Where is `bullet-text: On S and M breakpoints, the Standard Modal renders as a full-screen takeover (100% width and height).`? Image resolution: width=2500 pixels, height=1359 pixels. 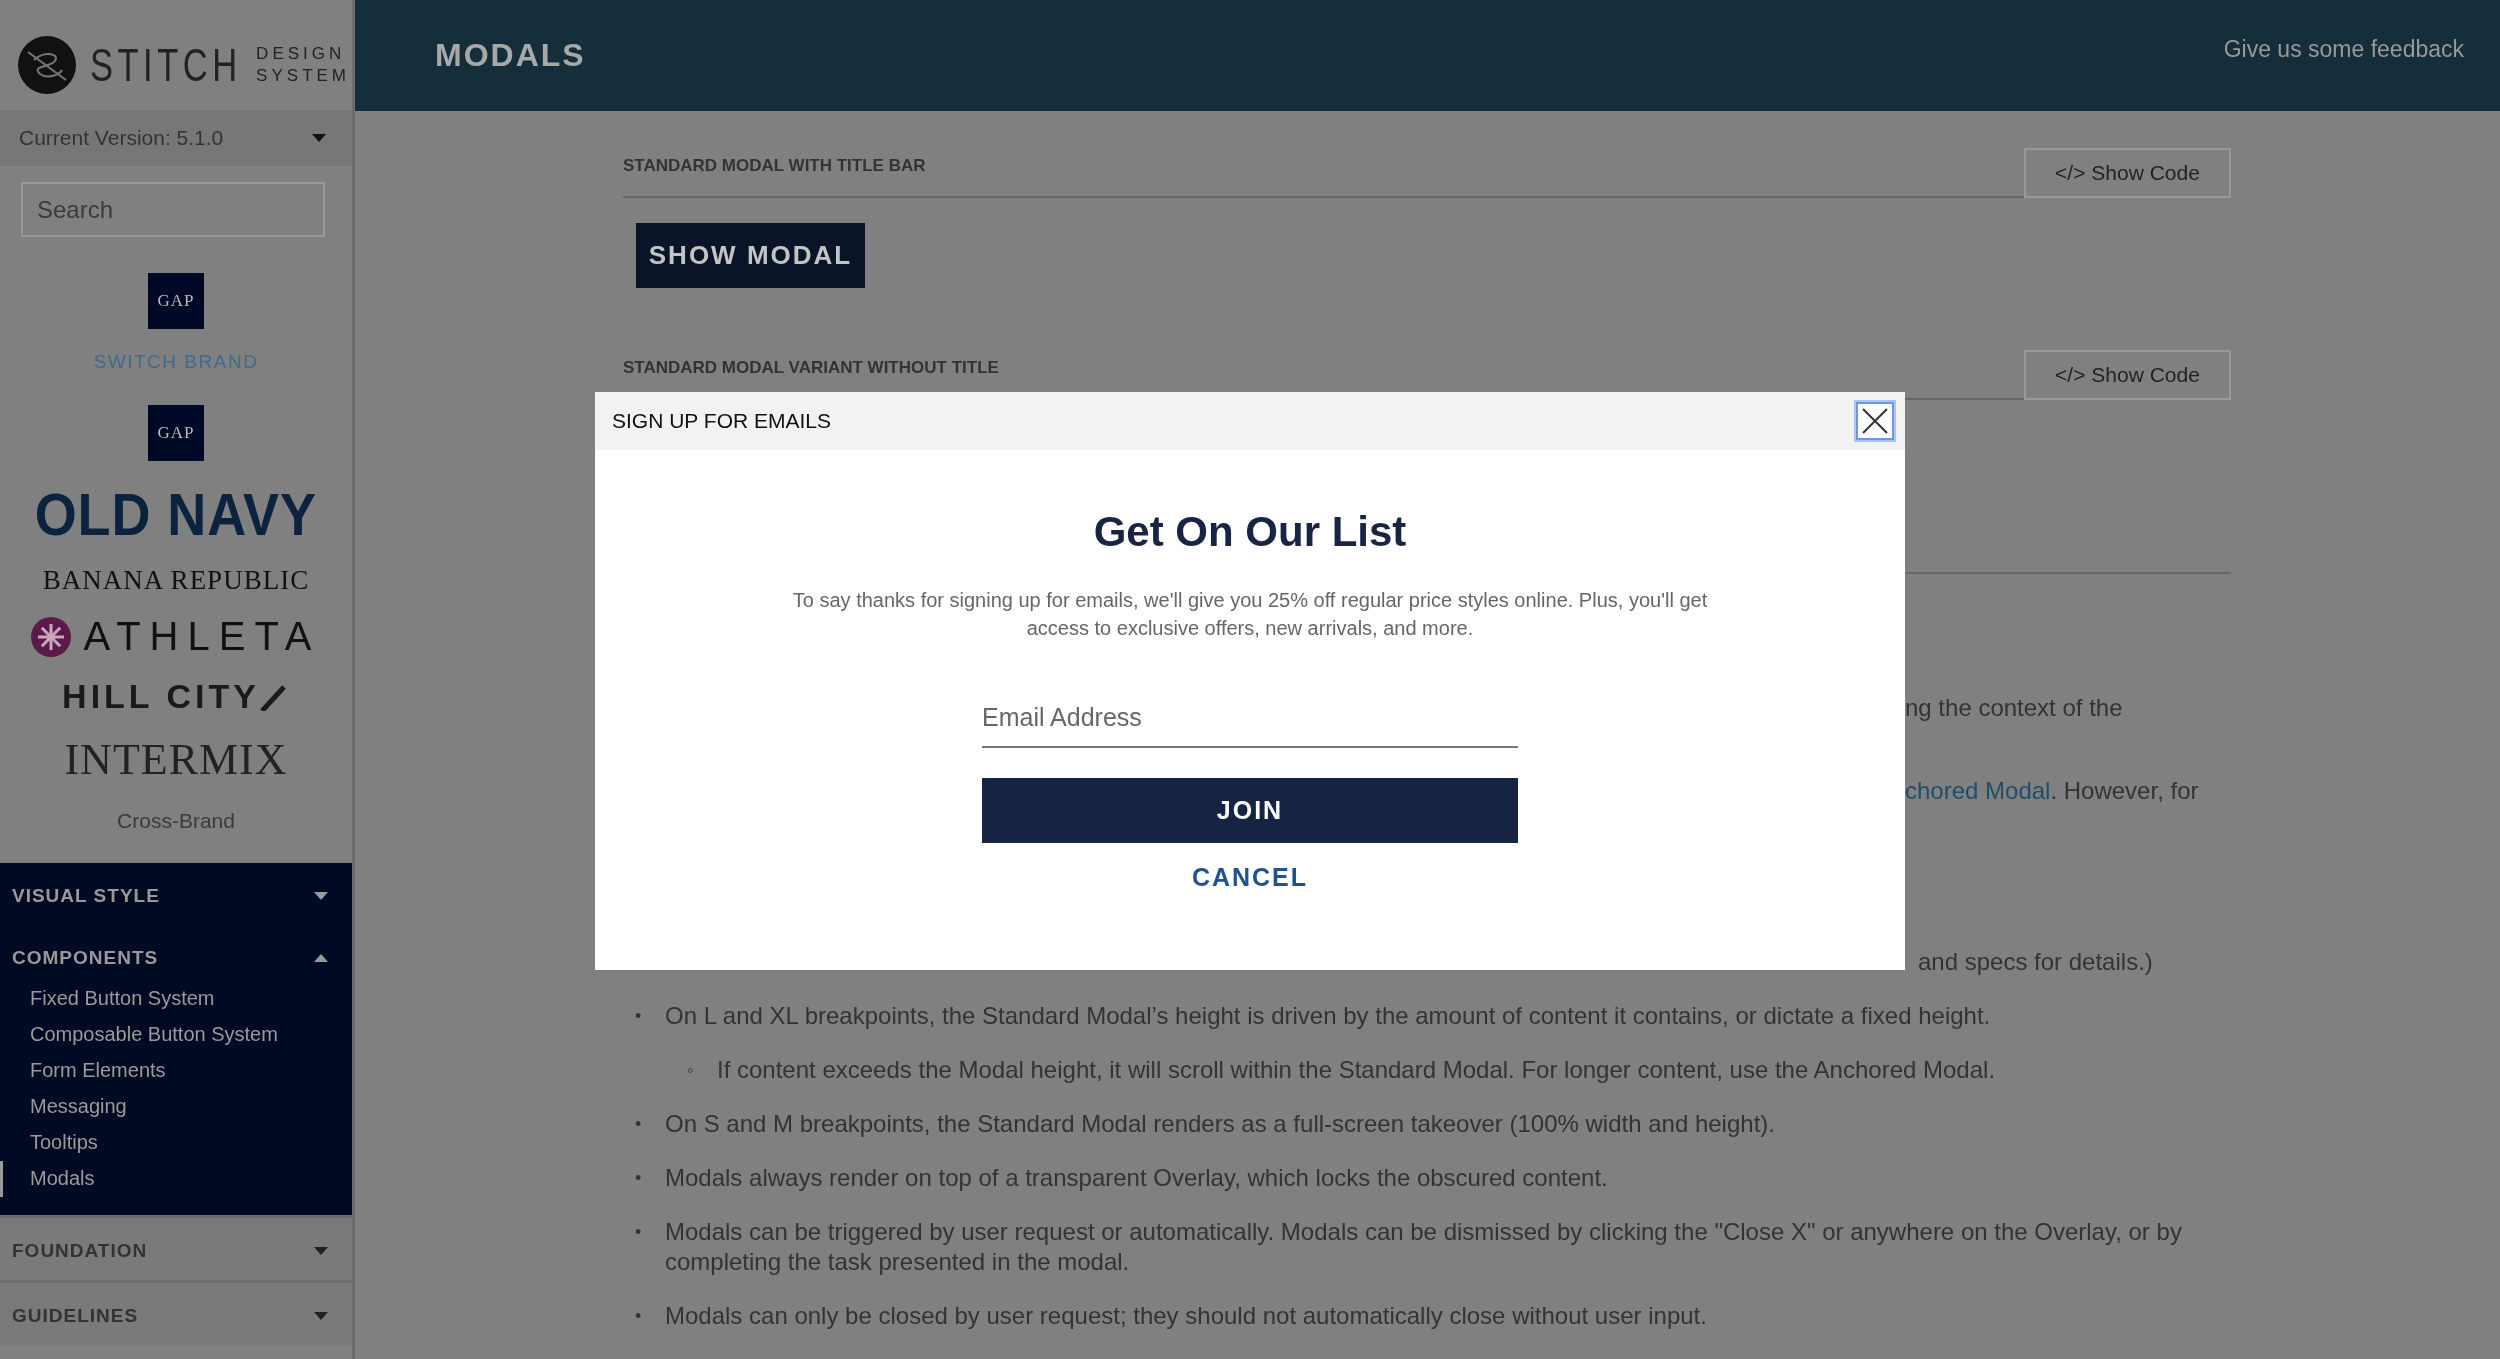 bullet-text: On S and M breakpoints, the Standard Modal renders as a full-screen takeover (100% width and height). is located at coordinates (1220, 1124).